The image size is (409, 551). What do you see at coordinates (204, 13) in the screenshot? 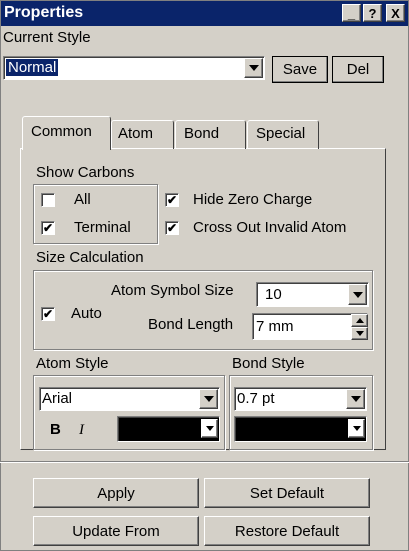
I see `title-bar: Properties _ ? X` at bounding box center [204, 13].